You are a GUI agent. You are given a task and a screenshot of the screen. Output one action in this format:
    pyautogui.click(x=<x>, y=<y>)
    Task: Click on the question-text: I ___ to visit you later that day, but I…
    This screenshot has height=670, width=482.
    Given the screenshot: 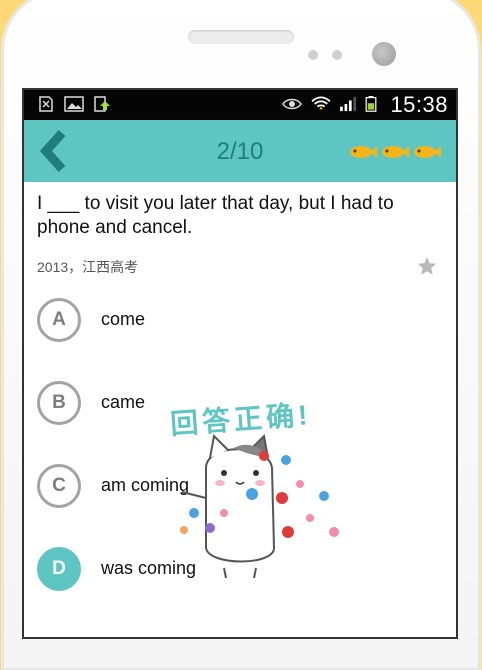 What is the action you would take?
    pyautogui.click(x=215, y=215)
    